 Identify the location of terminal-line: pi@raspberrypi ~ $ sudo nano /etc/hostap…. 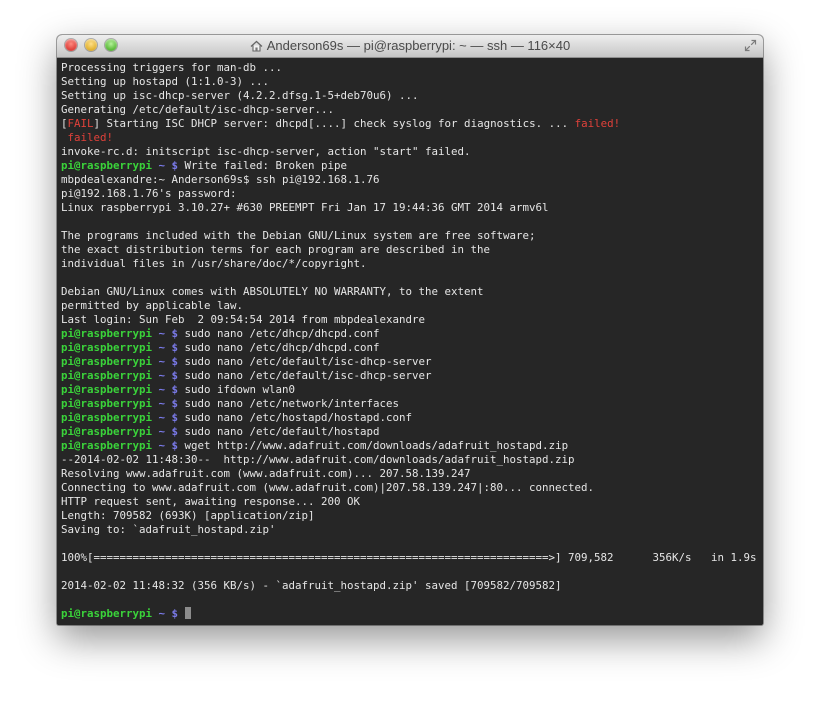
(412, 418).